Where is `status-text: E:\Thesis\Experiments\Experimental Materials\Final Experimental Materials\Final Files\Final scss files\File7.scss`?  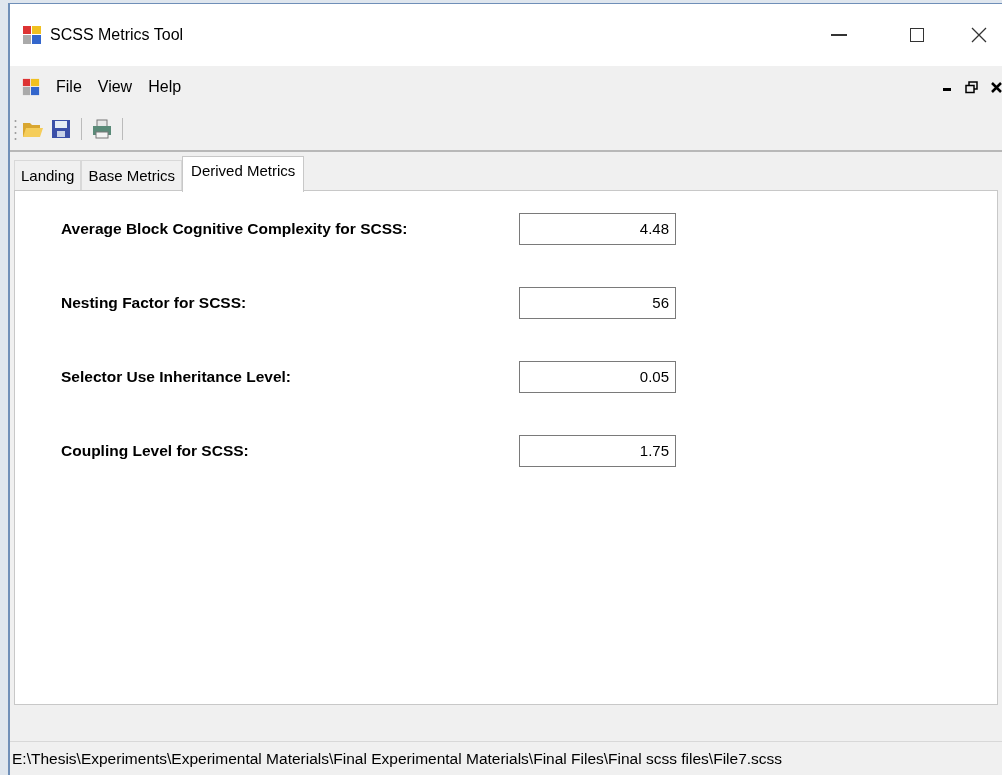 status-text: E:\Thesis\Experiments\Experimental Materials\Final Experimental Materials\Final Files\Final scss files\File7.scss is located at coordinates (397, 758).